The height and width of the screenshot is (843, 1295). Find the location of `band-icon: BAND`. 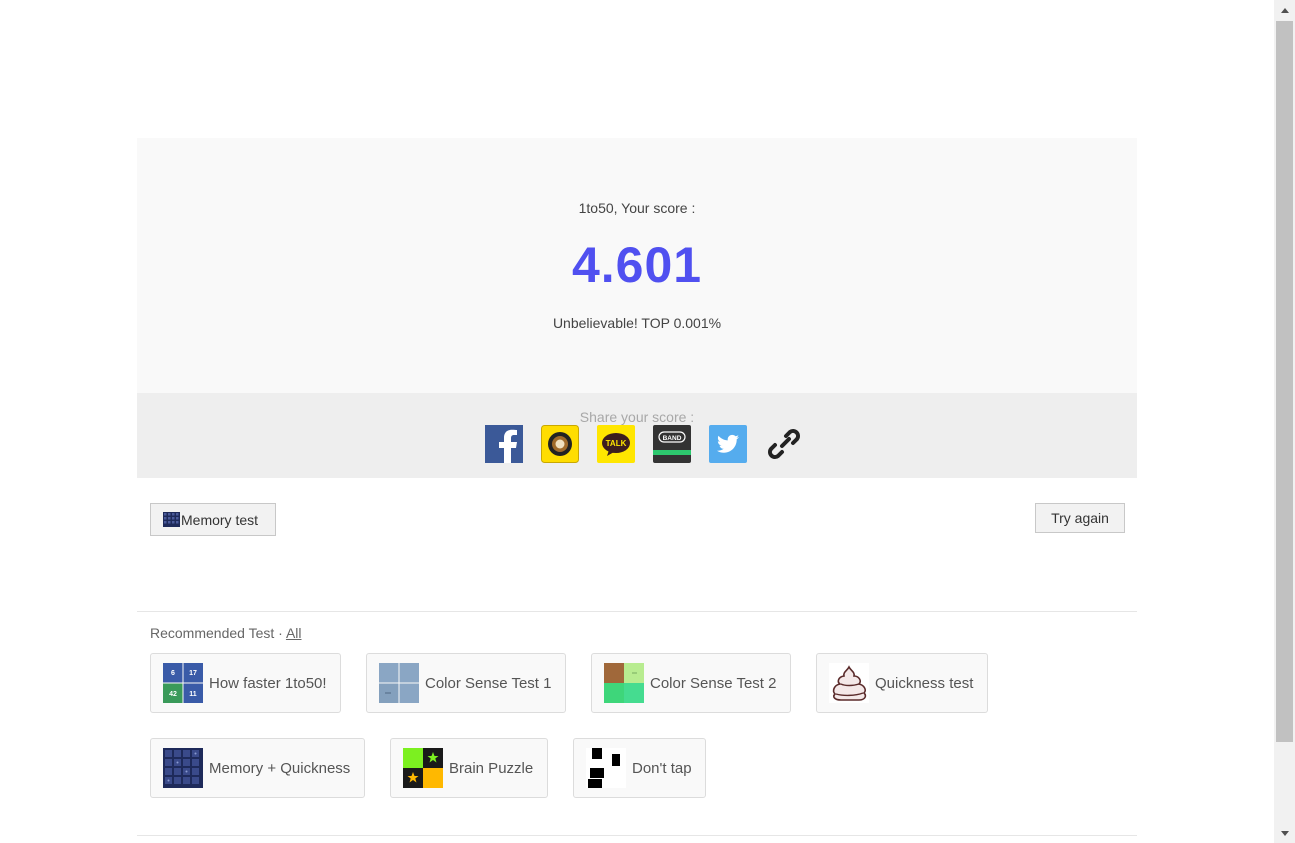

band-icon: BAND is located at coordinates (672, 444).